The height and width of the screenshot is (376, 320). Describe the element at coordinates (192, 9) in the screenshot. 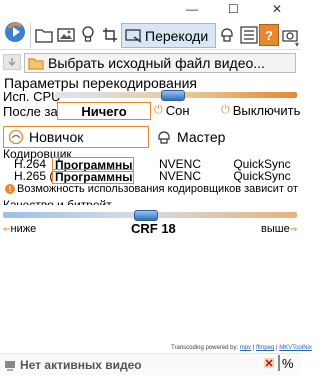

I see `minimize-button: —` at that location.